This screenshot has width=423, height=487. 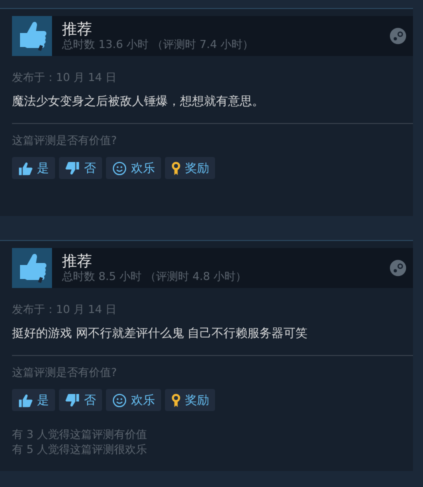 What do you see at coordinates (80, 449) in the screenshot?
I see `vote-count-text: 有 5 人觉得这篇评测很欢乐` at bounding box center [80, 449].